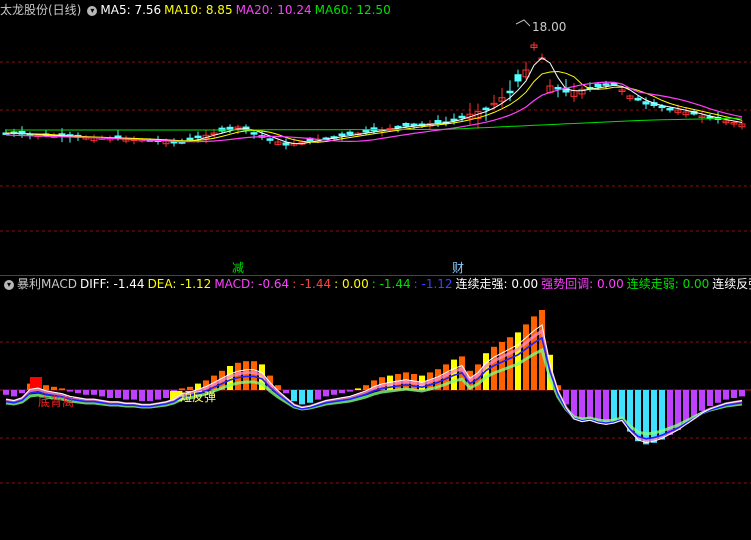 This screenshot has width=751, height=540. I want to click on rebound-label: 短反弹, so click(198, 397).